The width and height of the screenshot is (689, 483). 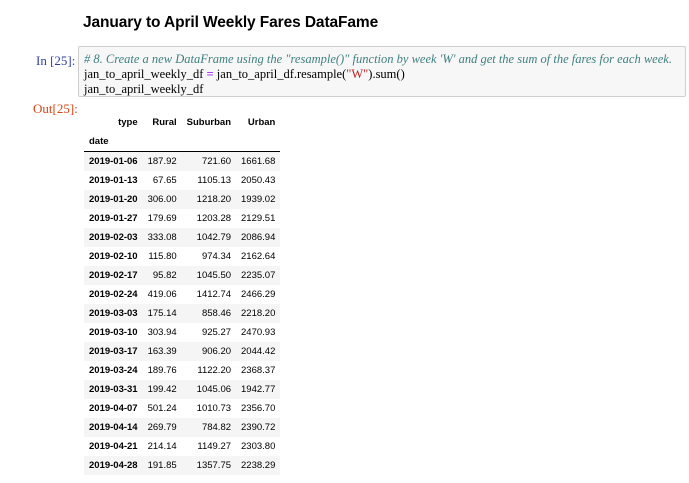 I want to click on cell-urban: 2162.64, so click(x=258, y=256).